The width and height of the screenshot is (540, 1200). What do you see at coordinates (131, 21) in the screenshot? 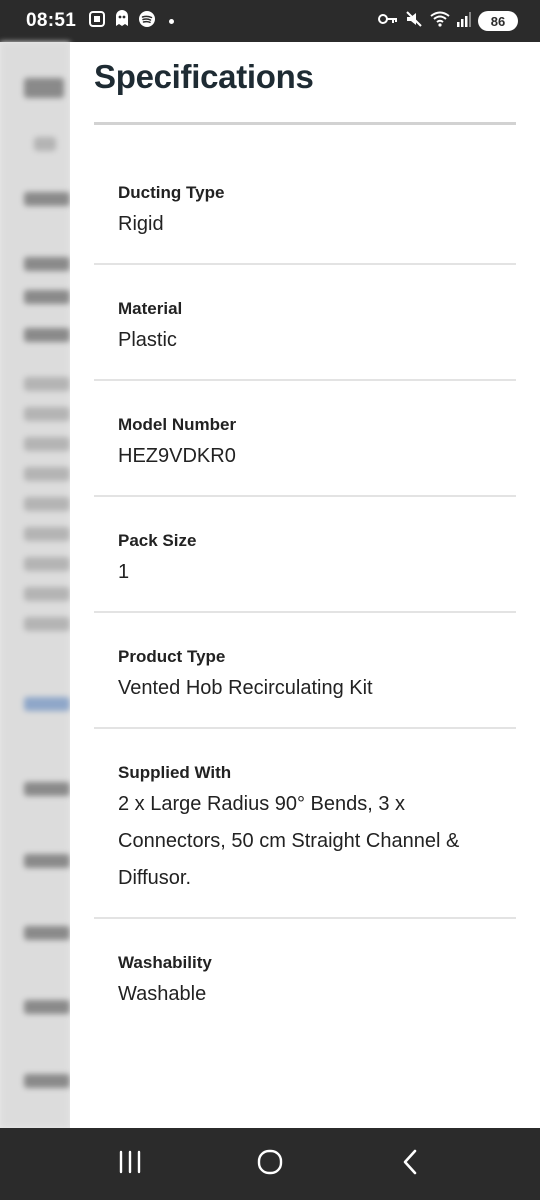
I see `status-left-icons` at bounding box center [131, 21].